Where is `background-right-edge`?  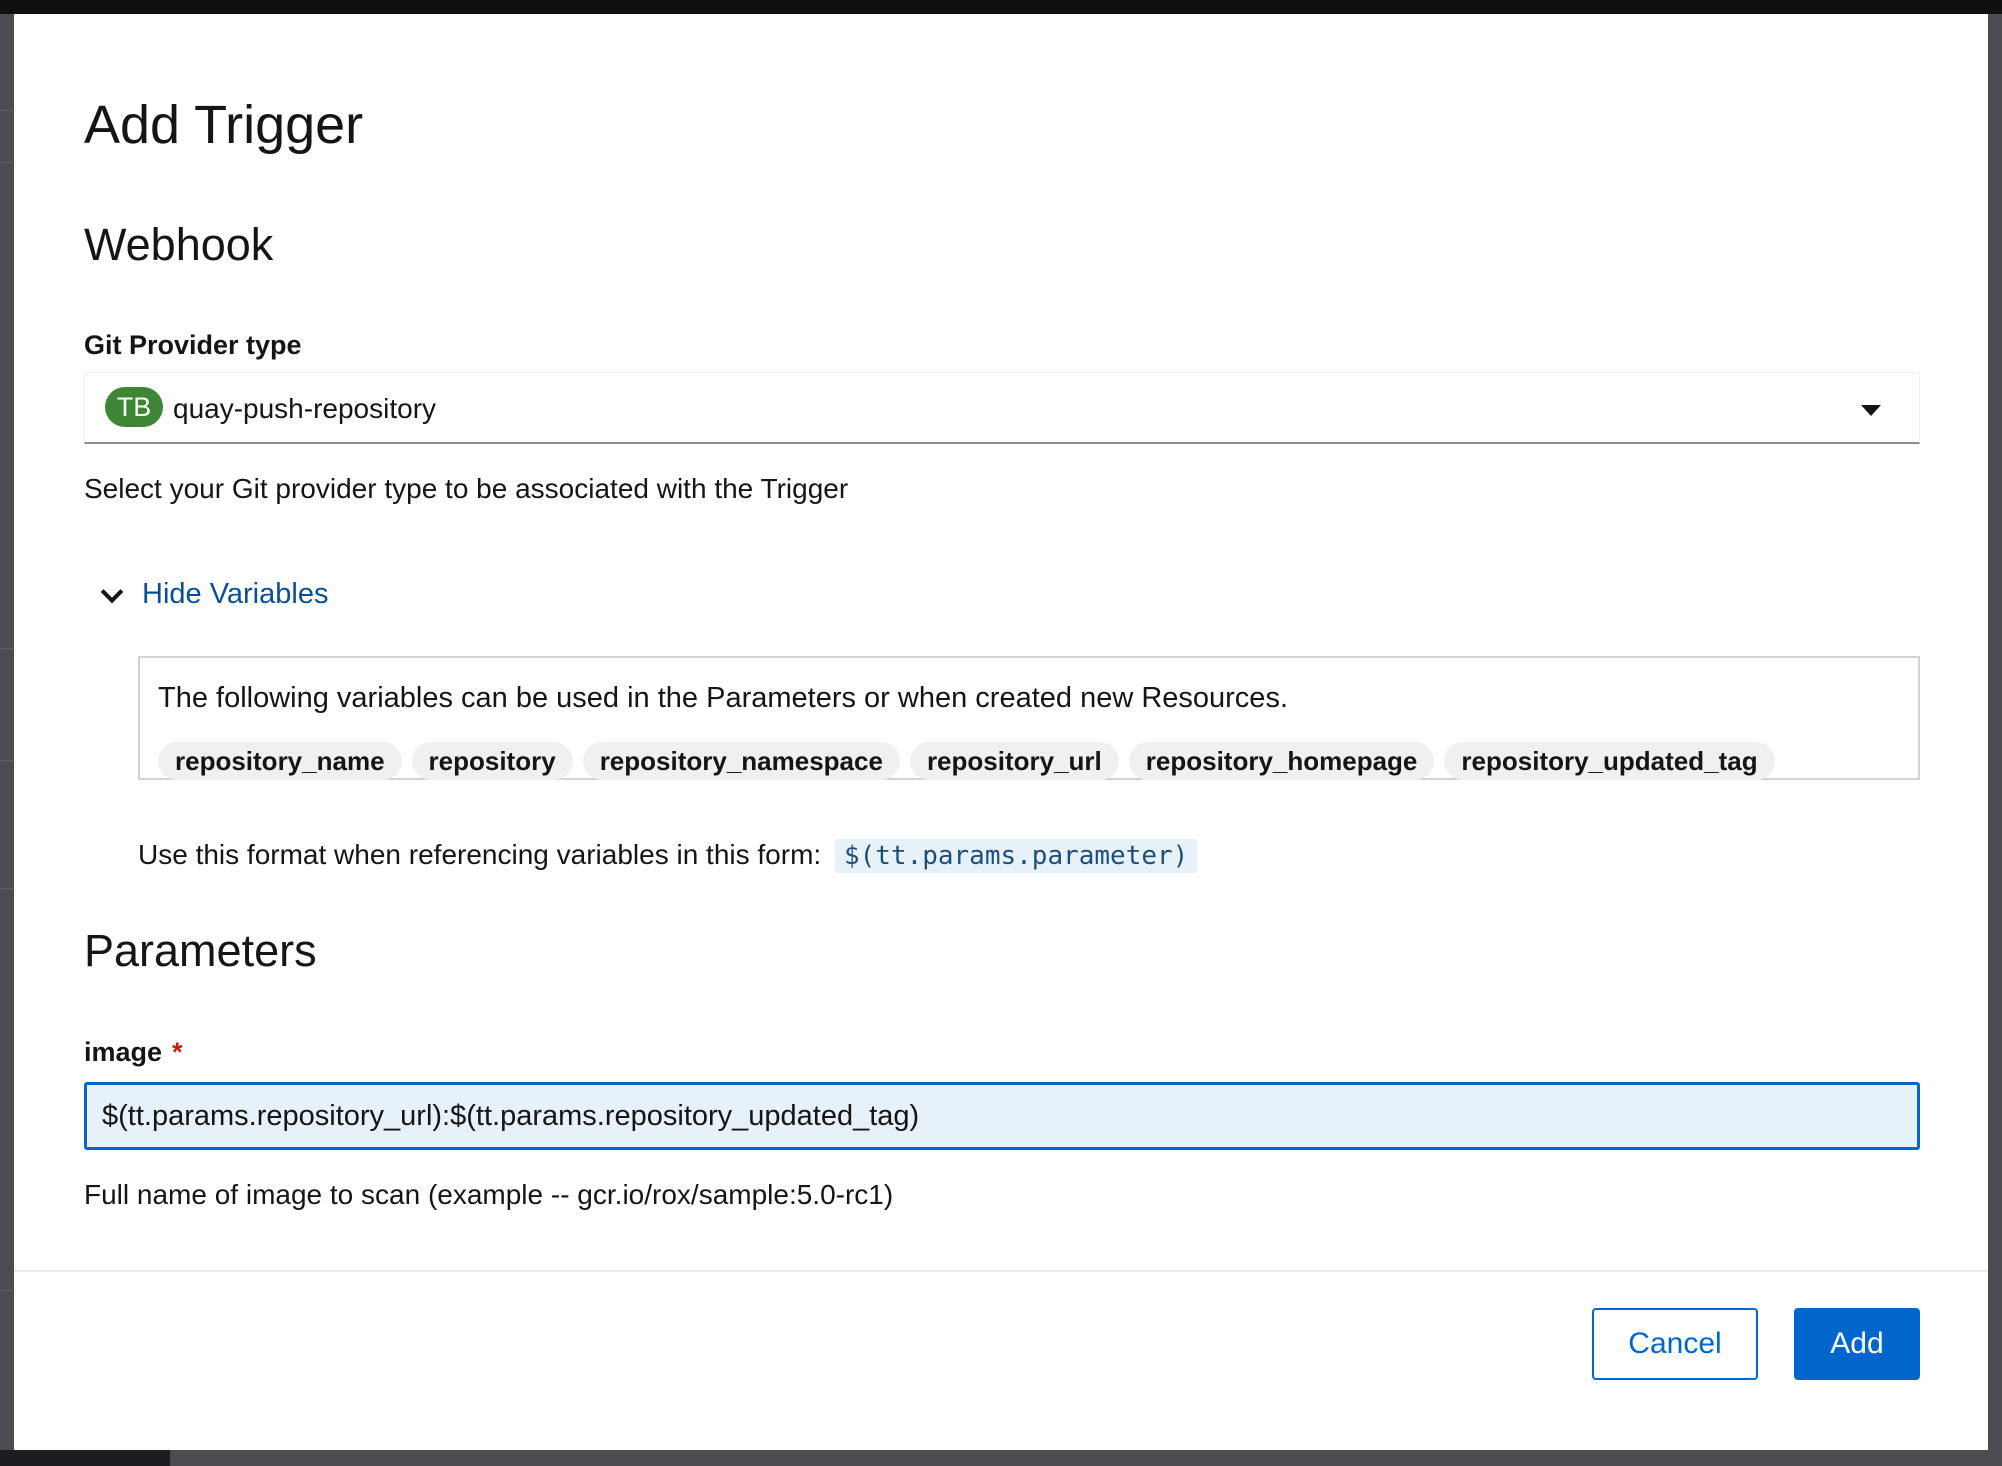 background-right-edge is located at coordinates (1995, 733).